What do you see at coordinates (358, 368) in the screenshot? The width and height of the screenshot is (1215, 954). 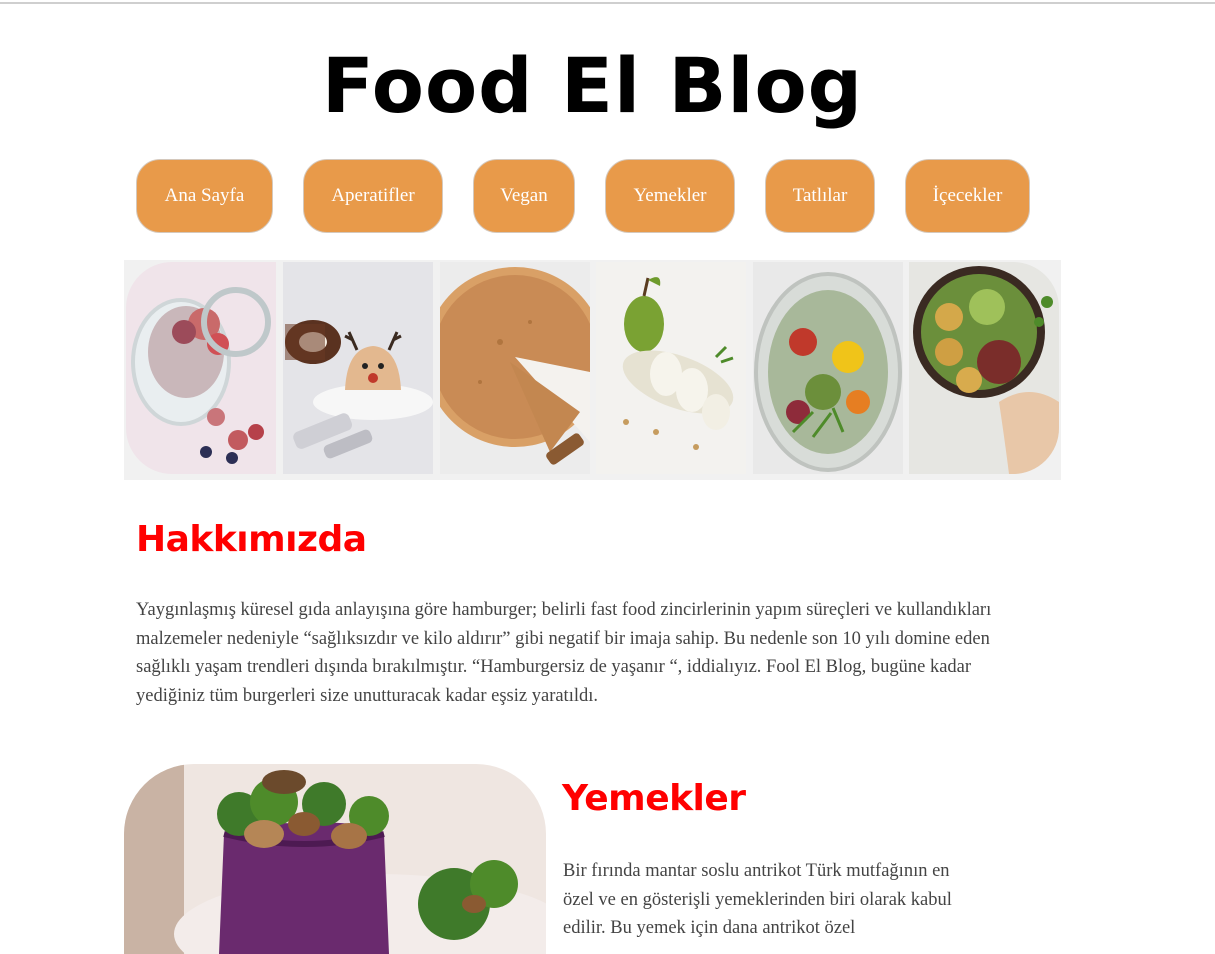 I see `dessert-cake-photo` at bounding box center [358, 368].